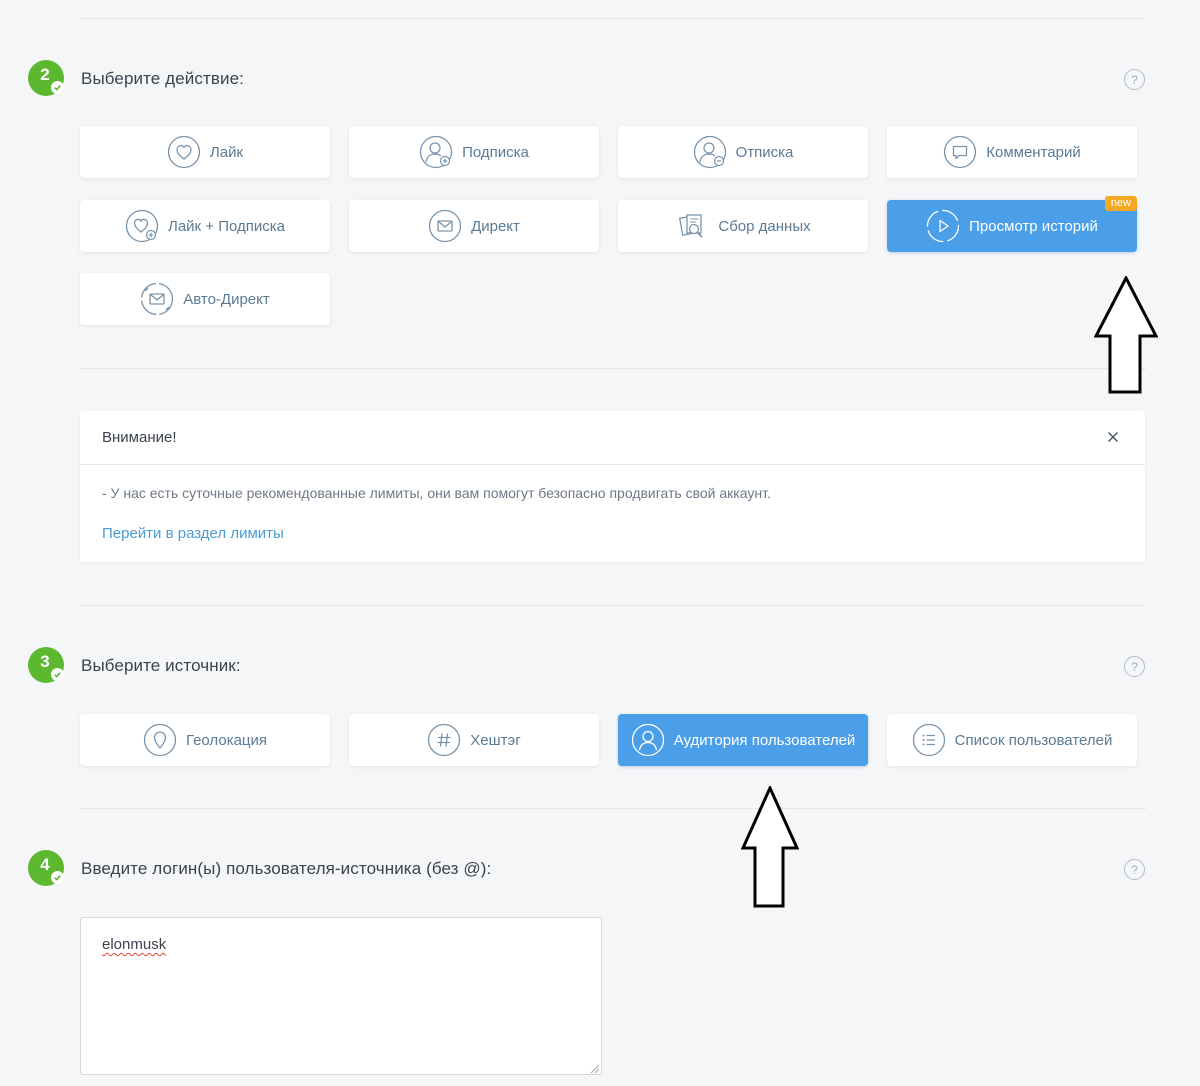 The height and width of the screenshot is (1086, 1200). Describe the element at coordinates (710, 152) in the screenshot. I see `user-minus-icon` at that location.